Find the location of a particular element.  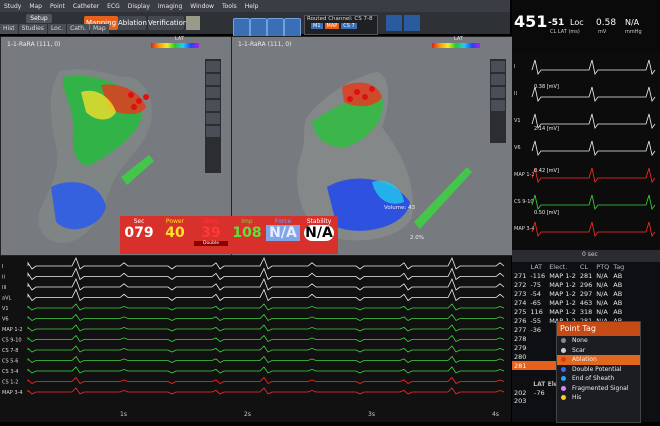

subtab-1: Studies is located at coordinates (32, 29).